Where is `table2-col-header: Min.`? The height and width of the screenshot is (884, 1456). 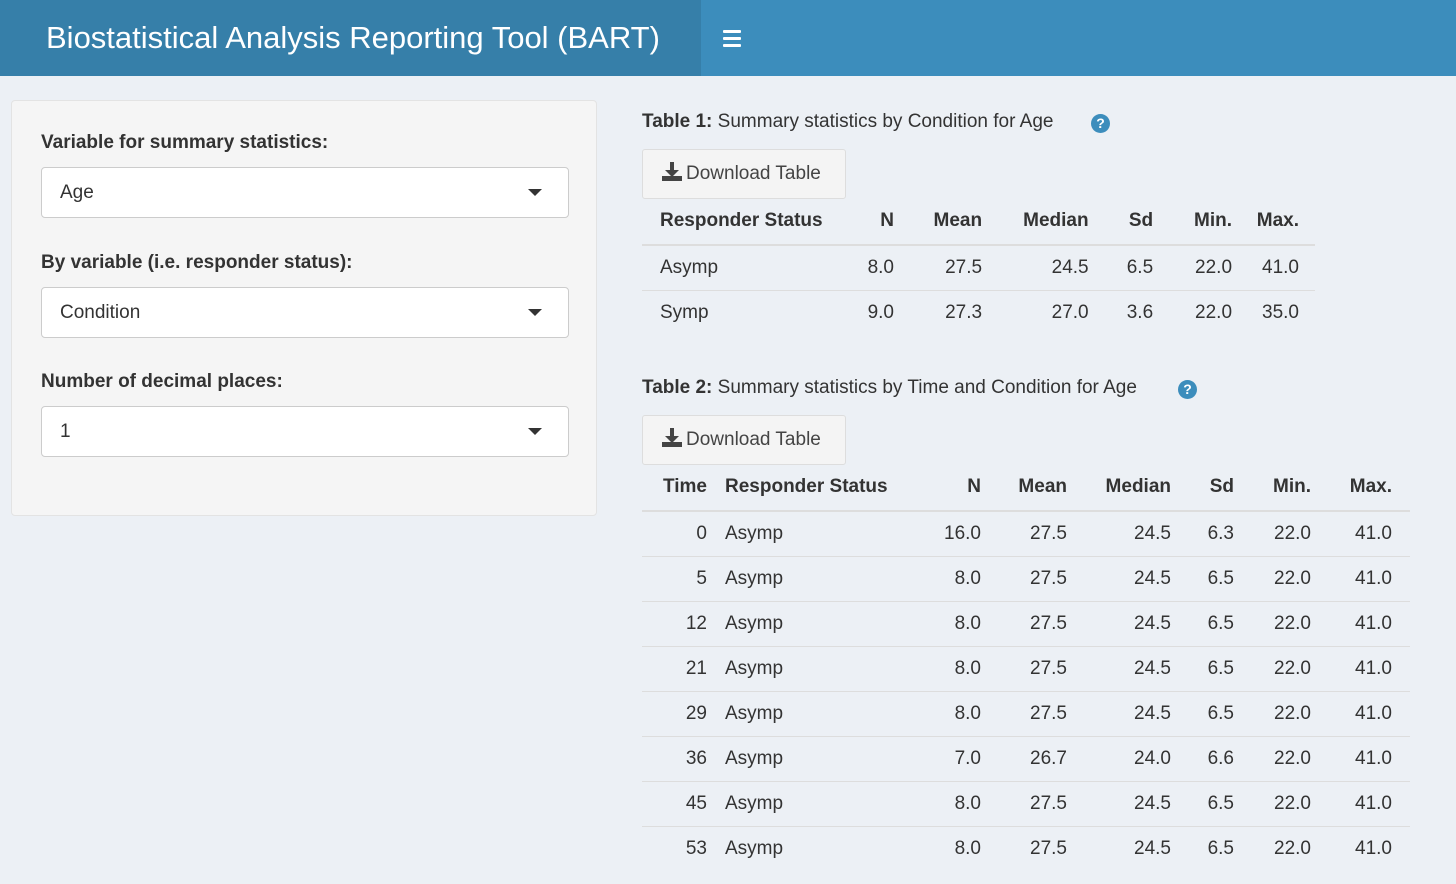 table2-col-header: Min. is located at coordinates (1272, 488).